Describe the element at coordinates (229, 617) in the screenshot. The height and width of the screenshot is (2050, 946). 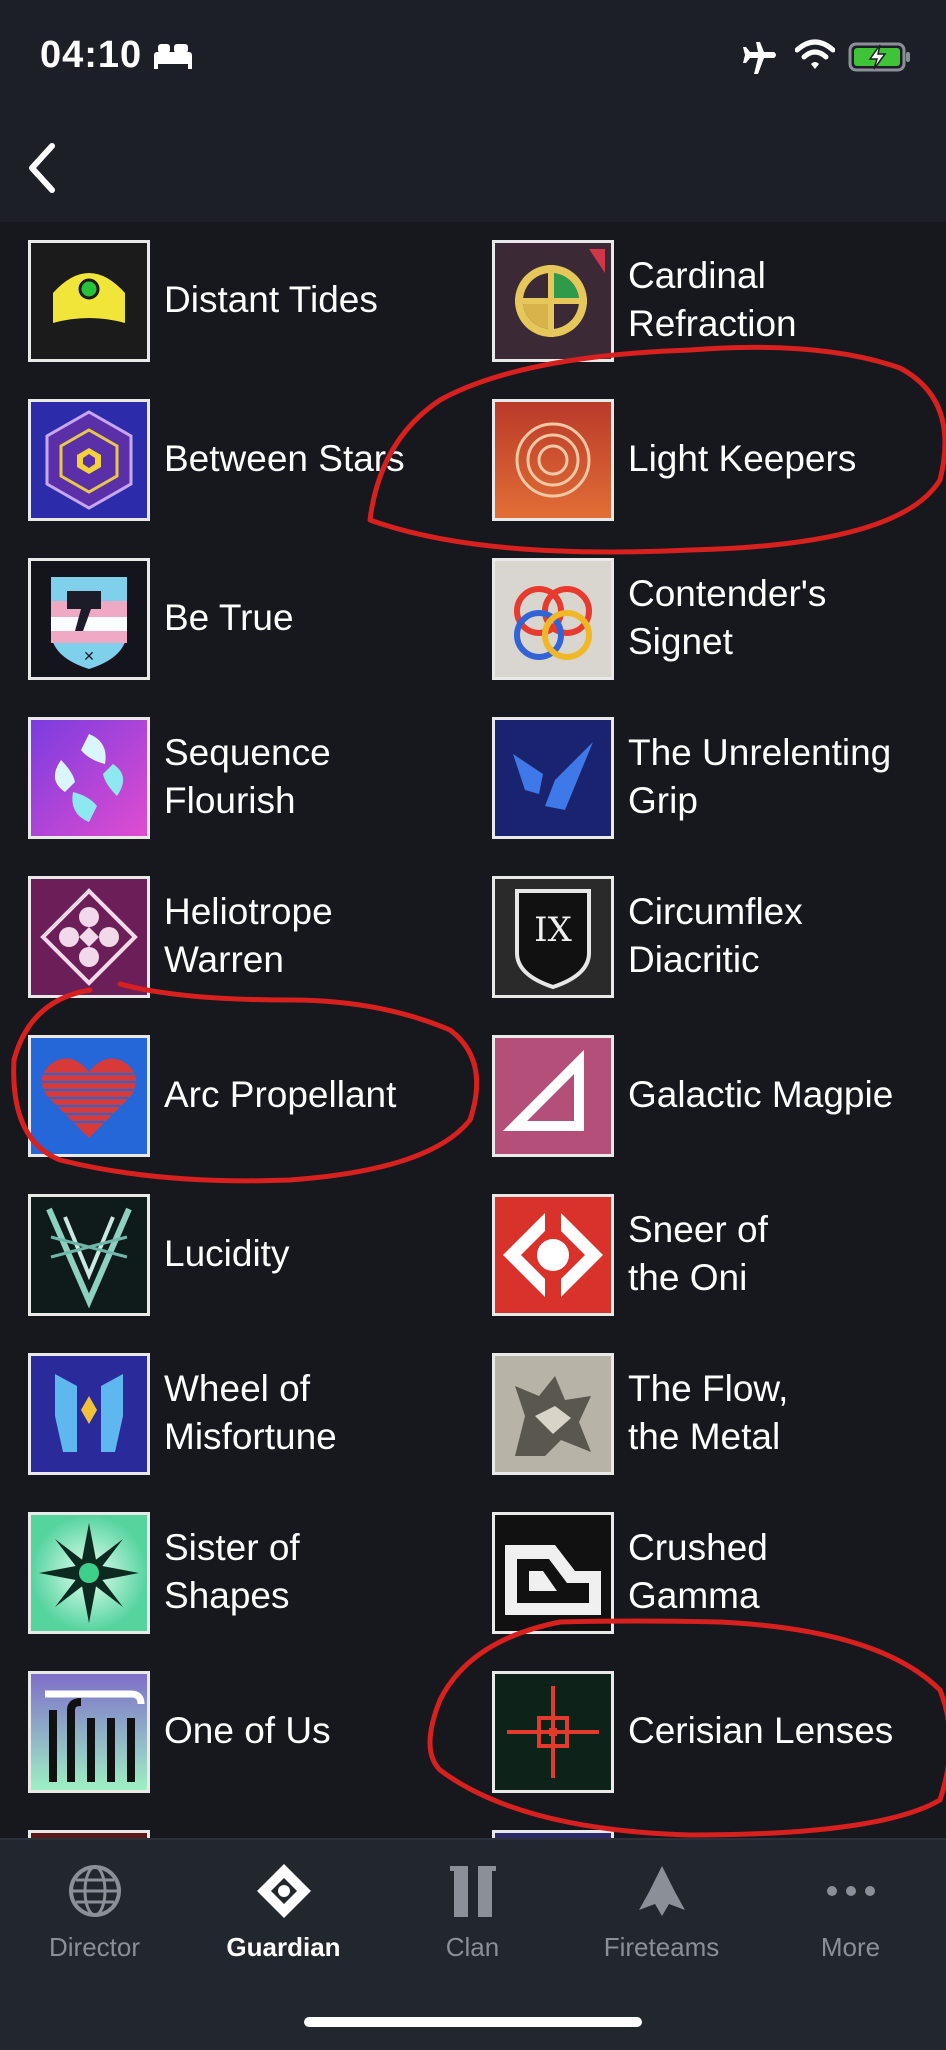
I see `emblem-name: Be True` at that location.